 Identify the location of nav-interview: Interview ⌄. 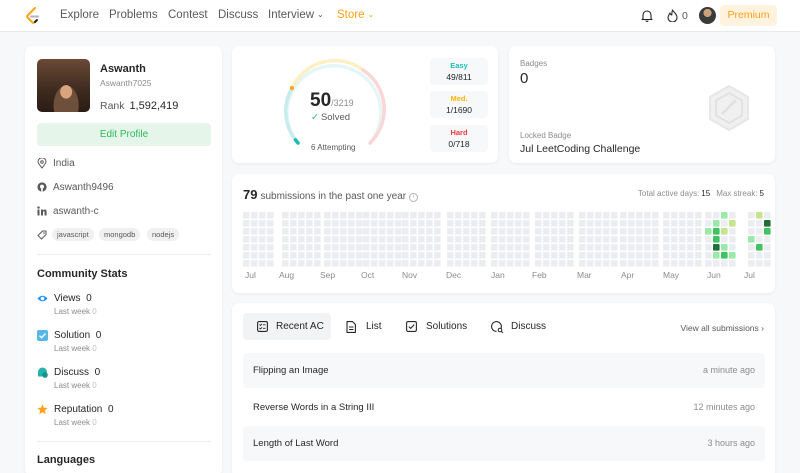
(296, 15).